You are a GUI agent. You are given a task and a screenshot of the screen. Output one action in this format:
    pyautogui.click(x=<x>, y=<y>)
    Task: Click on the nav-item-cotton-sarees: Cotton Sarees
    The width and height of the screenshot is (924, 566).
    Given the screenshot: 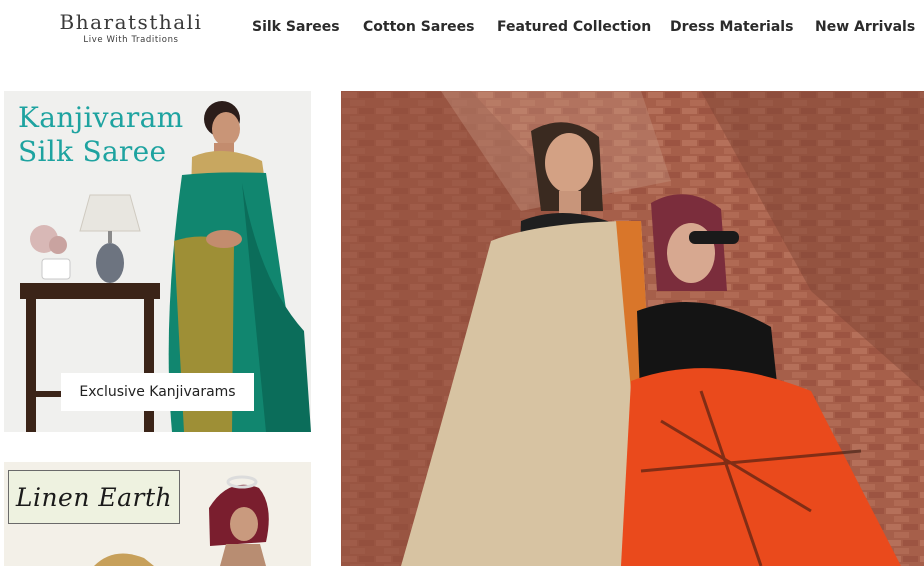 What is the action you would take?
    pyautogui.click(x=419, y=27)
    